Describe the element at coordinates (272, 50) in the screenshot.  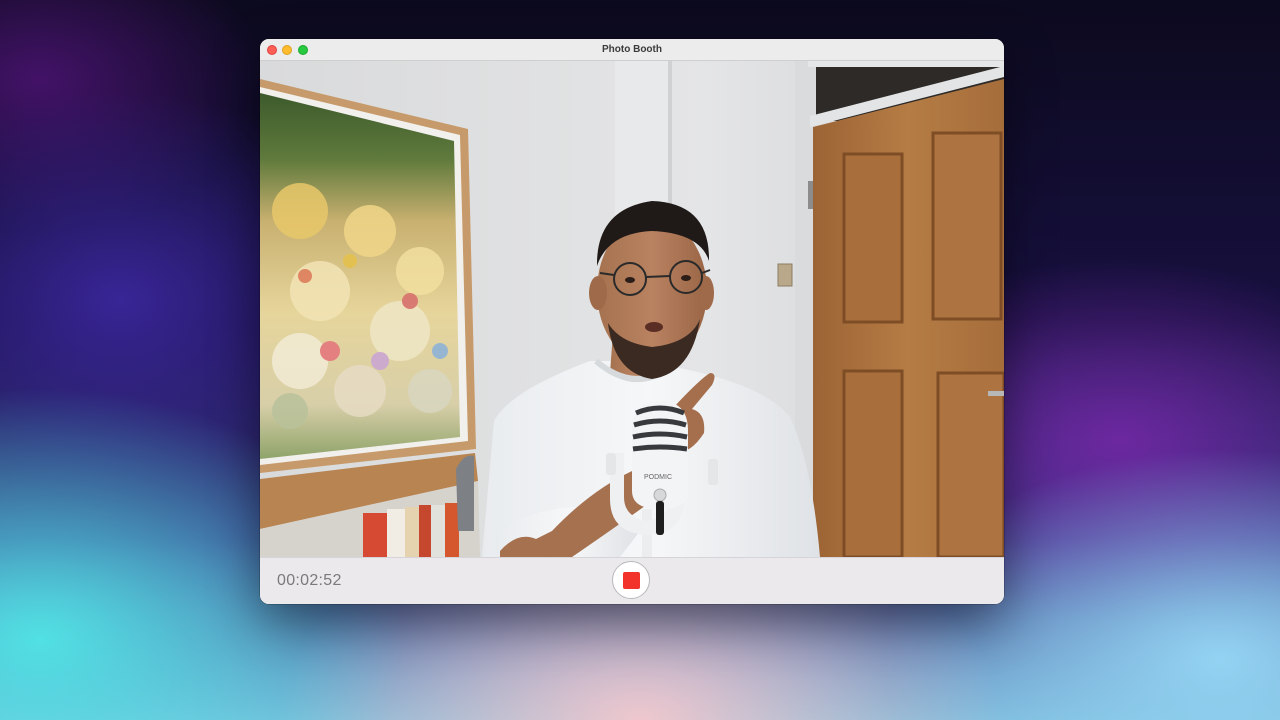
I see `close-window-button` at that location.